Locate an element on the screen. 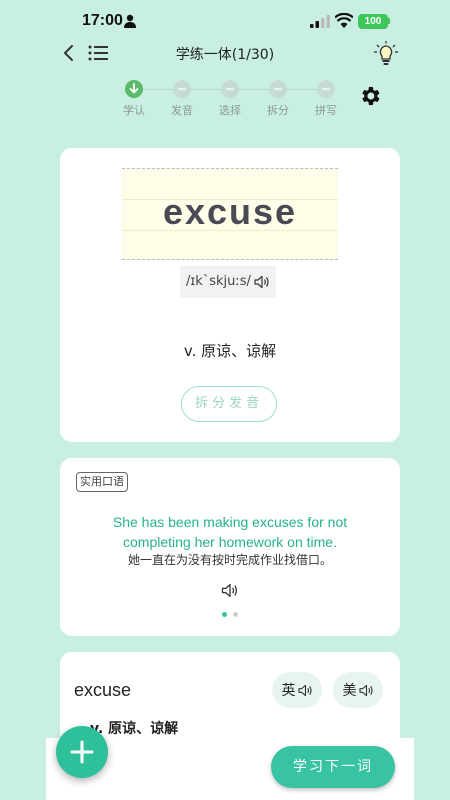 This screenshot has height=800, width=450. word-box: excuse is located at coordinates (230, 214).